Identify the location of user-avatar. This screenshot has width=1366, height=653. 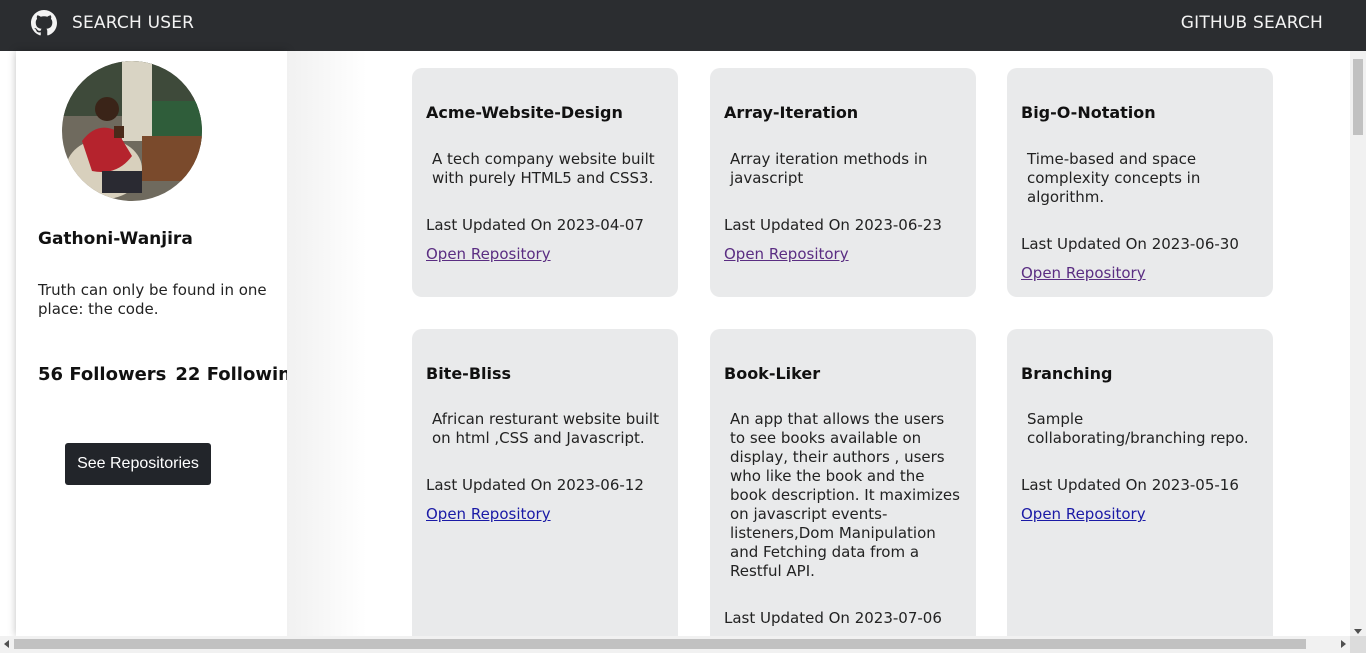
(132, 131).